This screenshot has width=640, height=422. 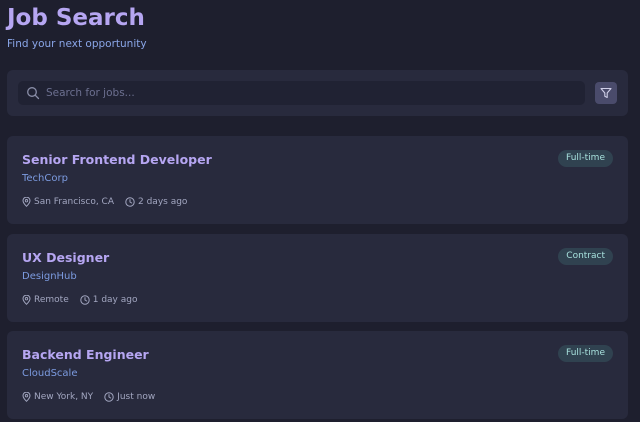 I want to click on job-company: DesignHub, so click(x=49, y=276).